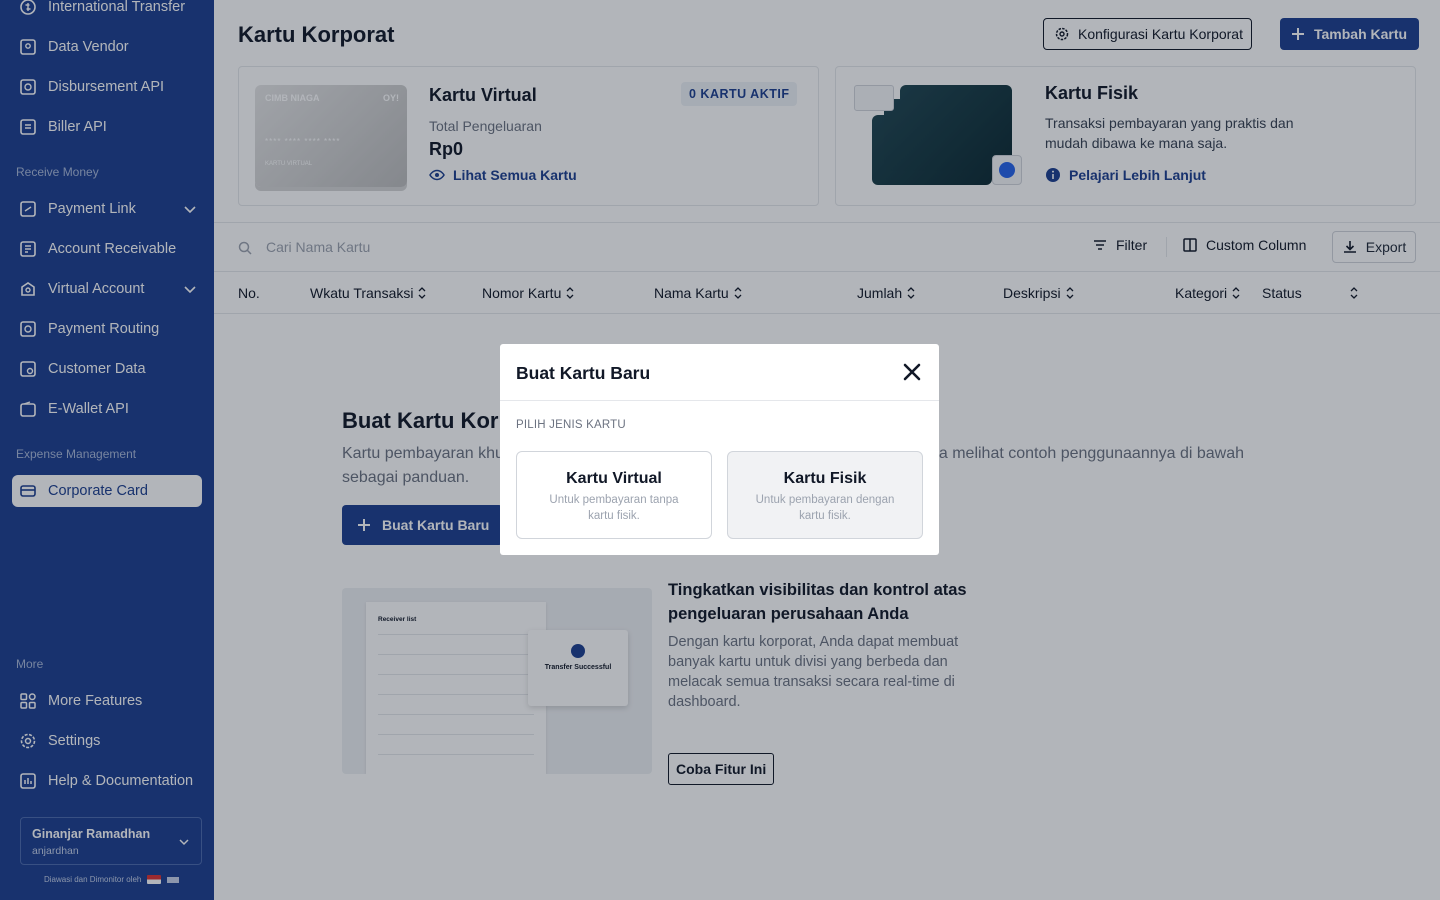 This screenshot has height=900, width=1440. Describe the element at coordinates (825, 478) in the screenshot. I see `option-title: Kartu Fisik` at that location.